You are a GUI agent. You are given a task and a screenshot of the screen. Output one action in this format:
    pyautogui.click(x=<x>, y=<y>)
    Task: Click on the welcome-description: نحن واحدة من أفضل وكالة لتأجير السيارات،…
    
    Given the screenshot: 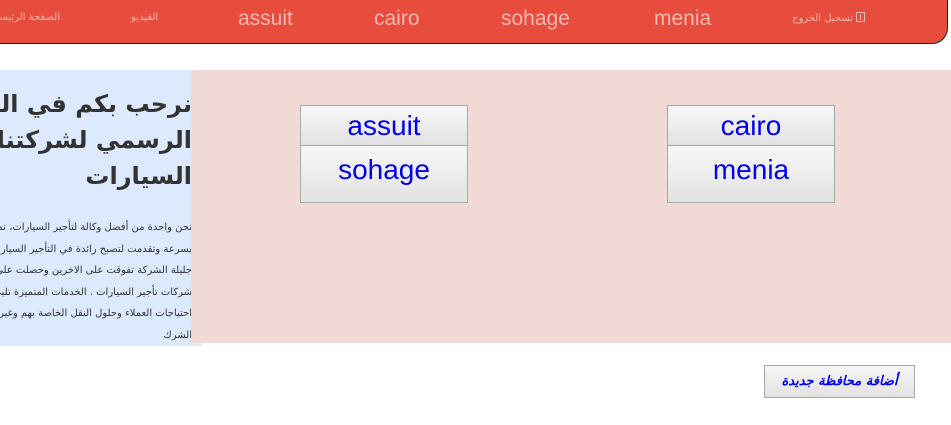 What is the action you would take?
    pyautogui.click(x=96, y=281)
    